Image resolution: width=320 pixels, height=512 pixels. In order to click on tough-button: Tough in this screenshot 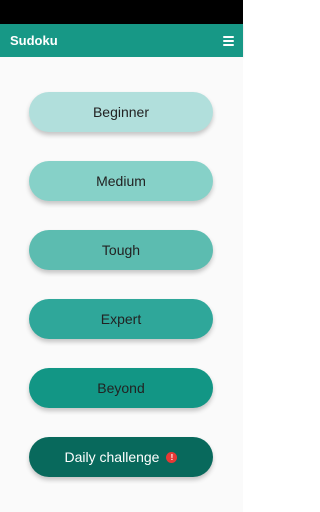, I will do `click(121, 250)`.